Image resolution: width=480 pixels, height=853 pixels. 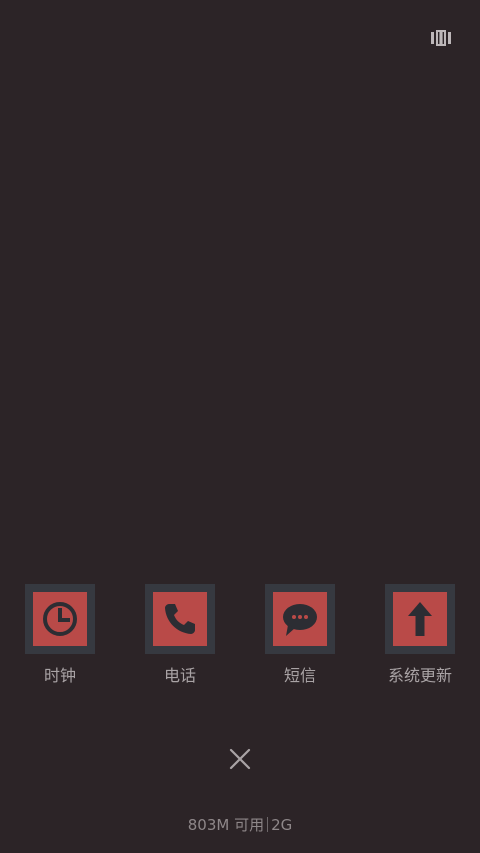 I want to click on clear-all-button, so click(x=240, y=759).